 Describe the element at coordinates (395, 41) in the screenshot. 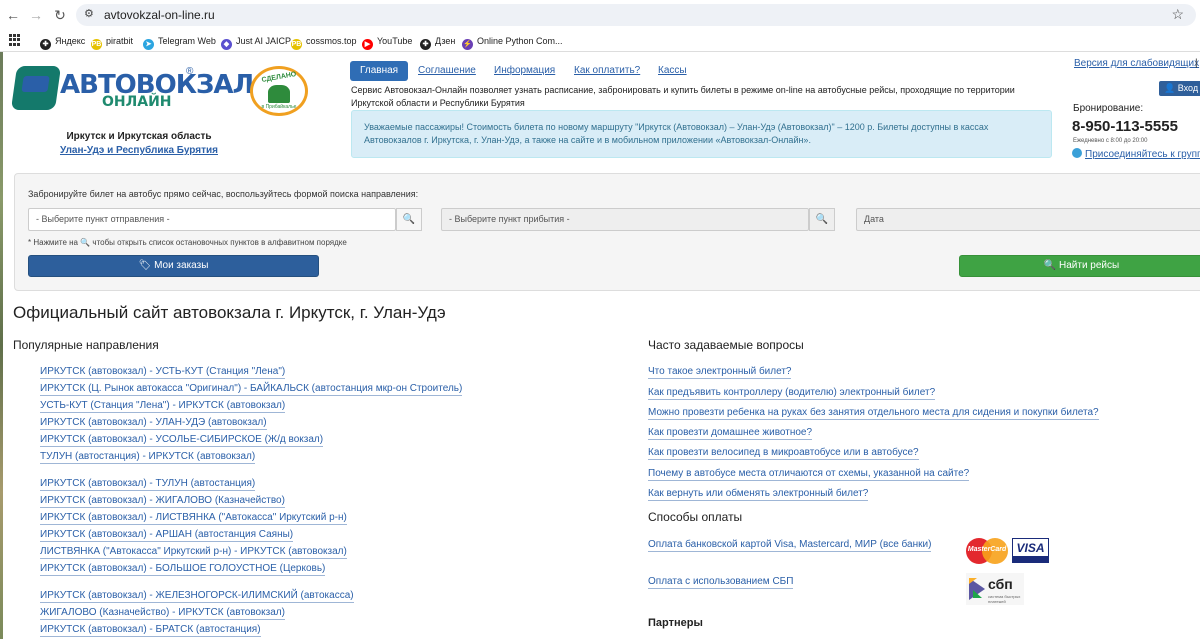

I see `bookmark-label: YouTube` at that location.